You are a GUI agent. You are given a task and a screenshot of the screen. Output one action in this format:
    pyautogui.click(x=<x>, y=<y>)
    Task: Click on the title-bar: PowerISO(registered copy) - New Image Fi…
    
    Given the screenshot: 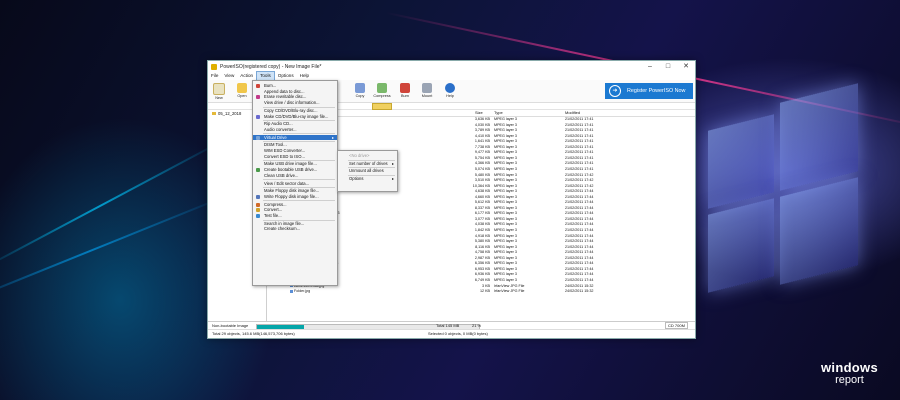 What is the action you would take?
    pyautogui.click(x=451, y=66)
    